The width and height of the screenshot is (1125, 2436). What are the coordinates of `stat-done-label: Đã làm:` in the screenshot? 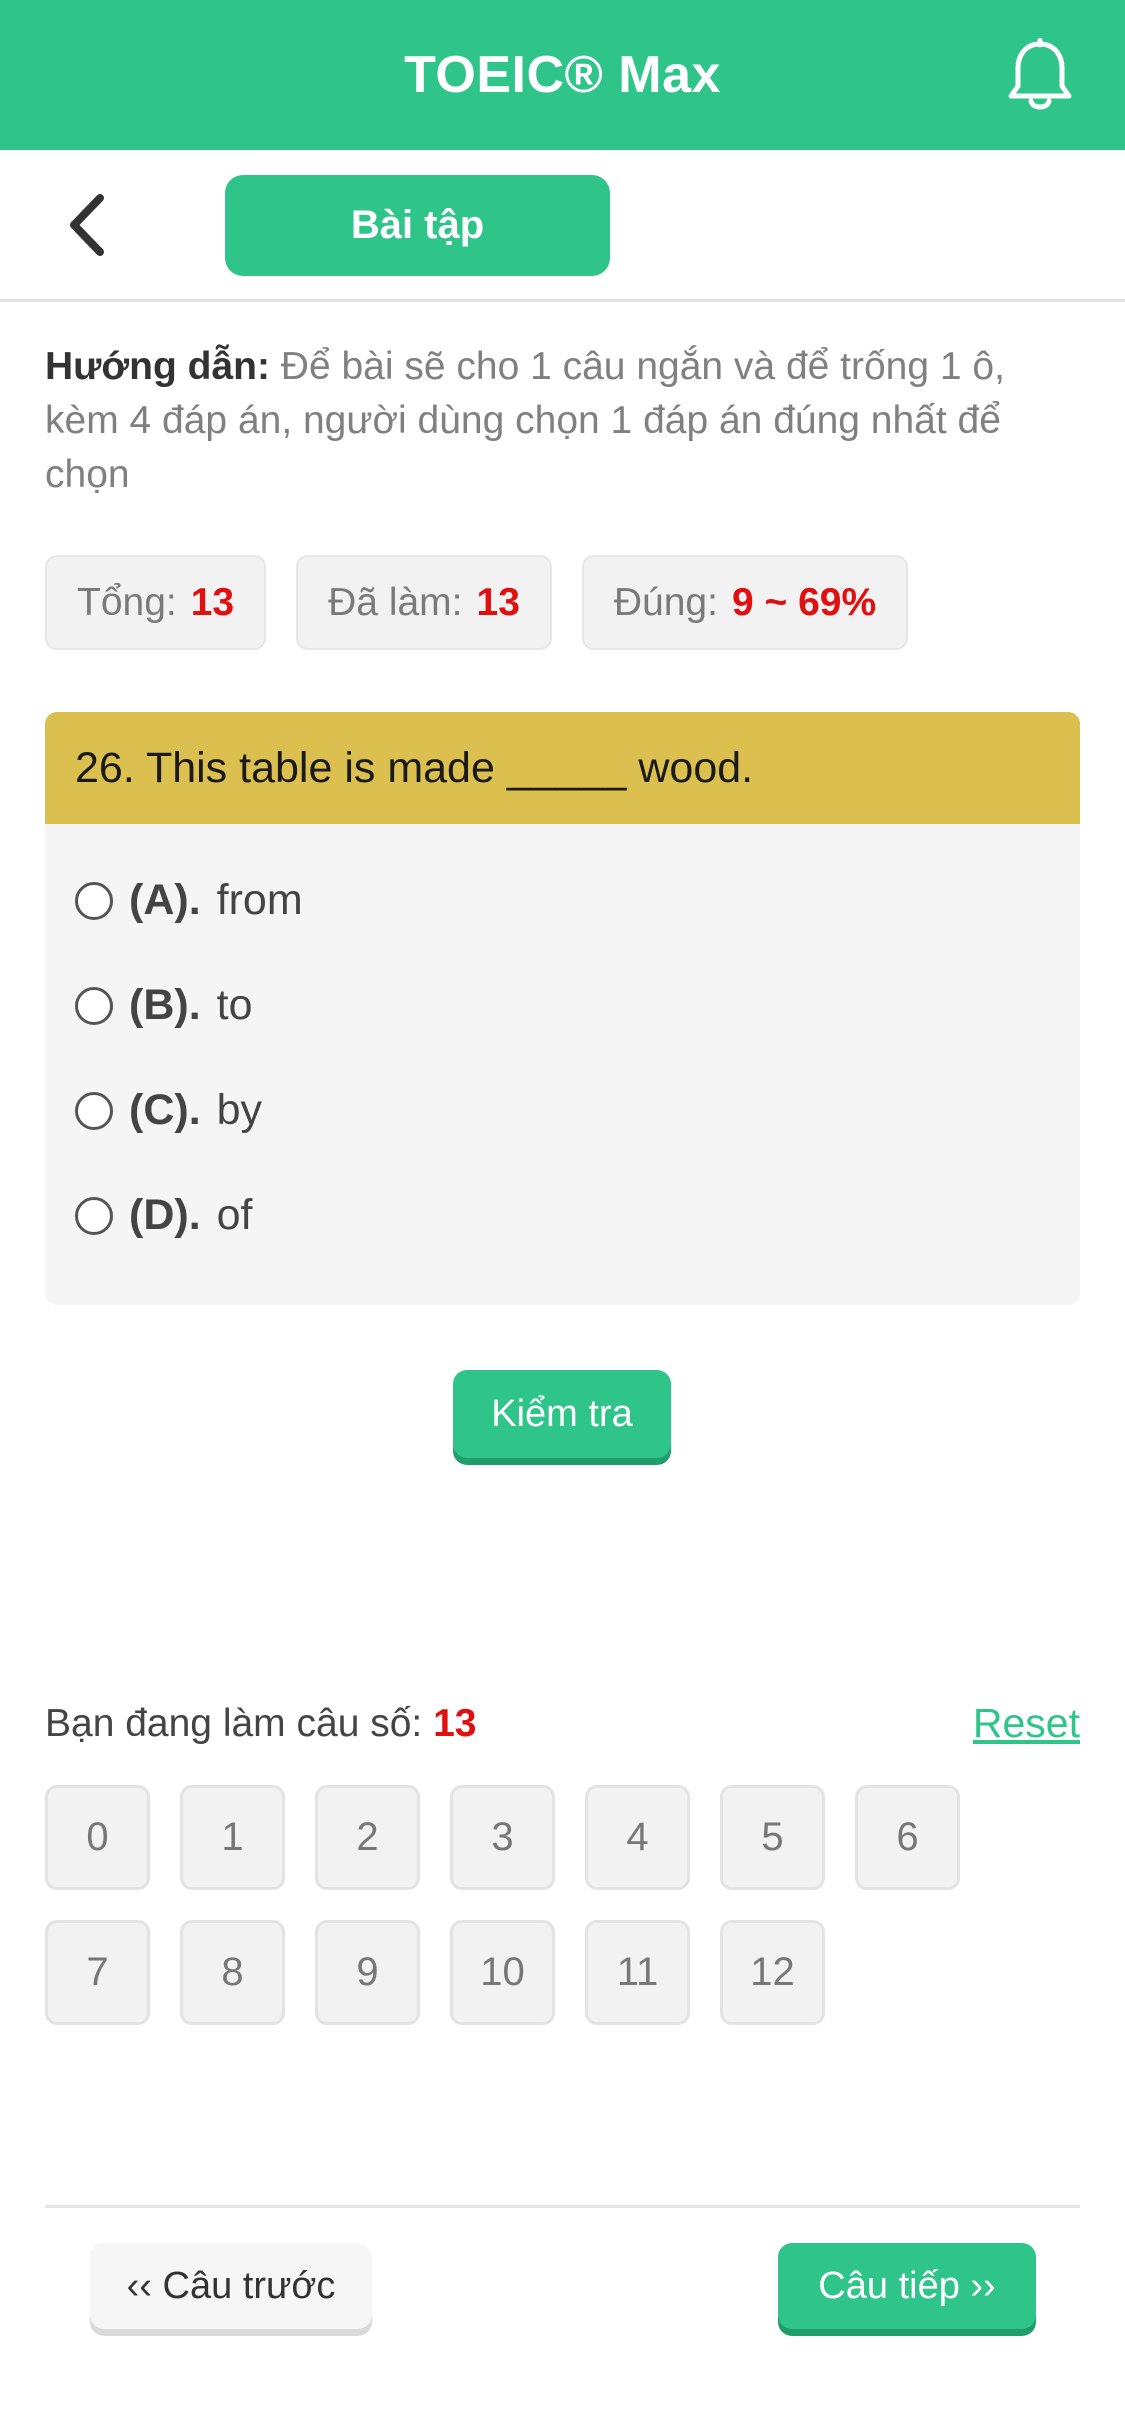 It's located at (395, 602).